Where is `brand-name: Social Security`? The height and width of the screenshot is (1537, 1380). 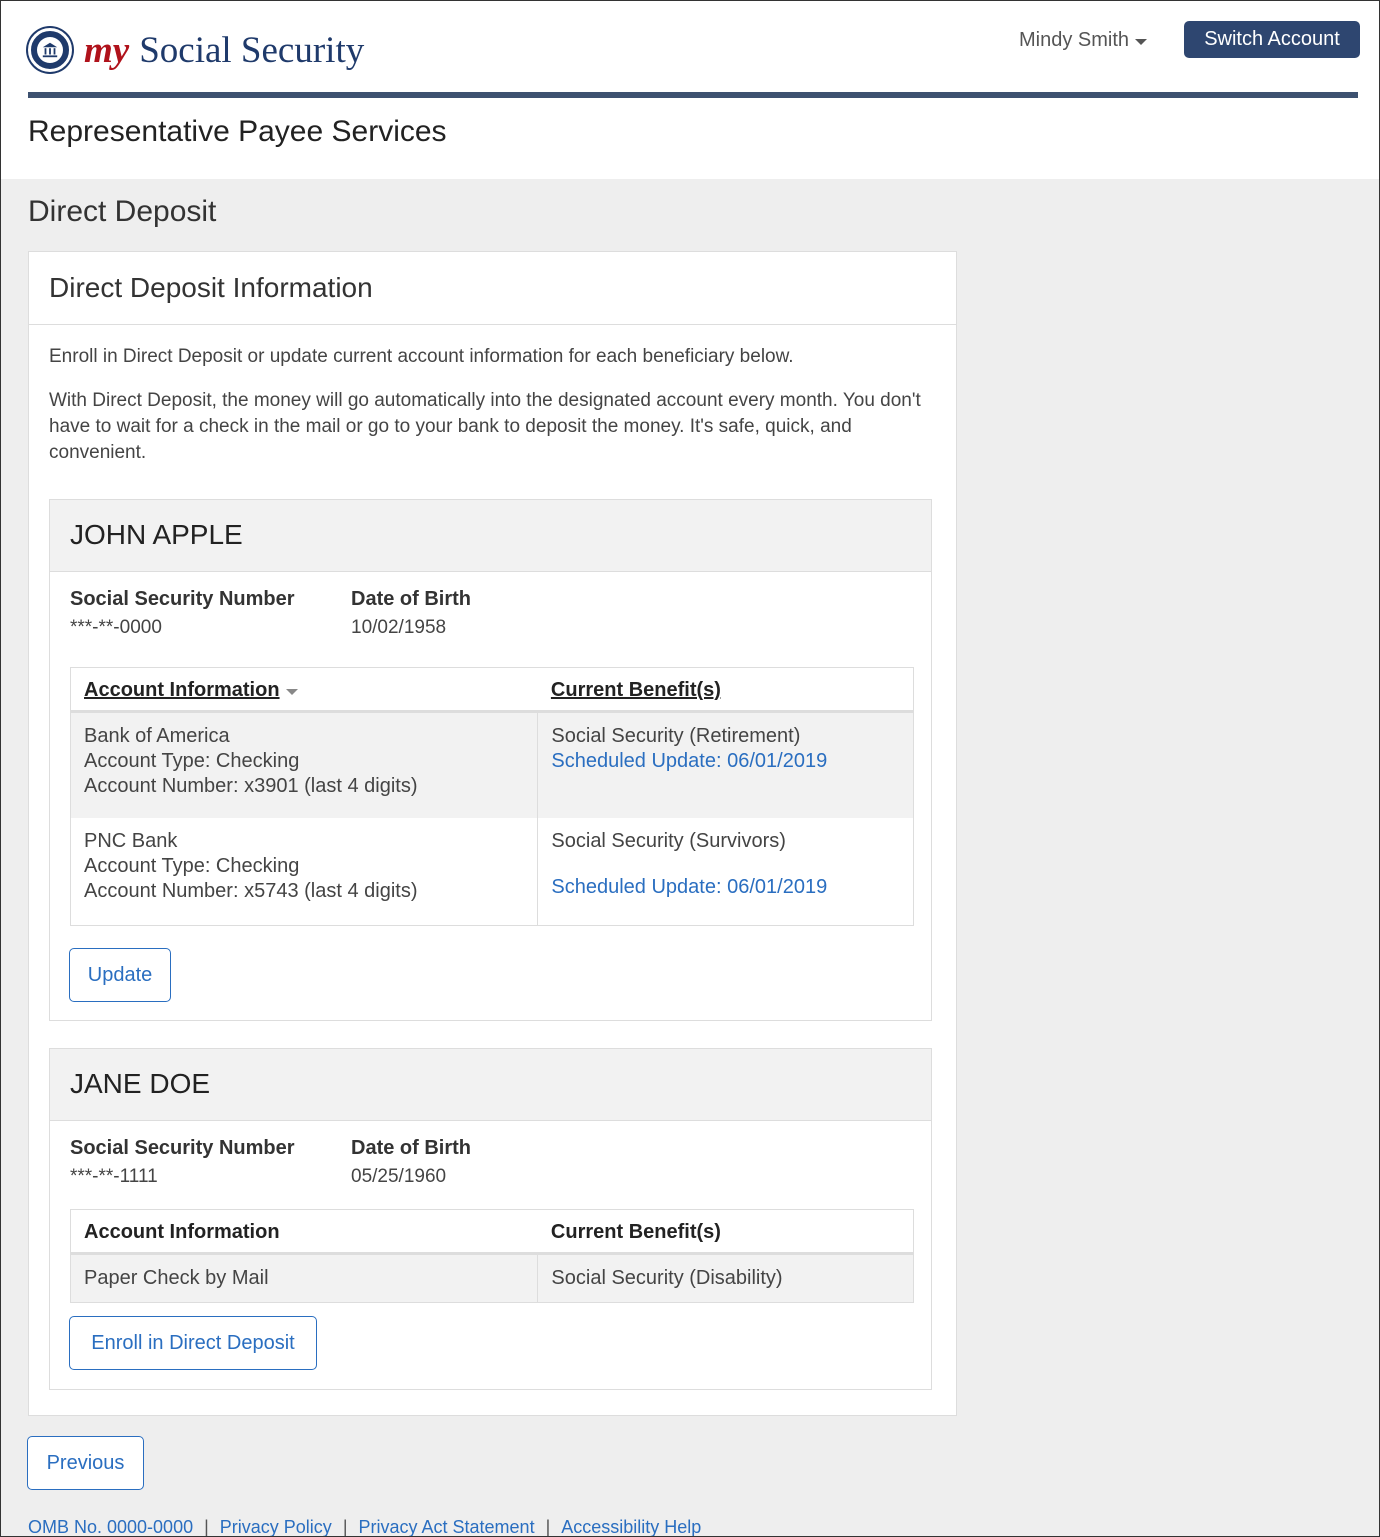 brand-name: Social Security is located at coordinates (252, 50).